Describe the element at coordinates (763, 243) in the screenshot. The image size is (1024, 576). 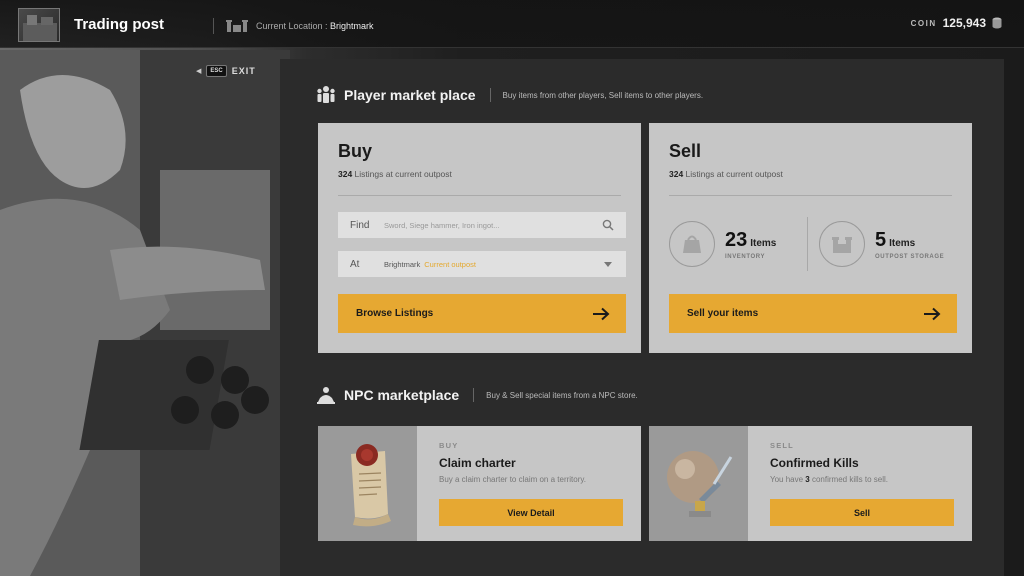
I see `inventory-unit: Items` at that location.